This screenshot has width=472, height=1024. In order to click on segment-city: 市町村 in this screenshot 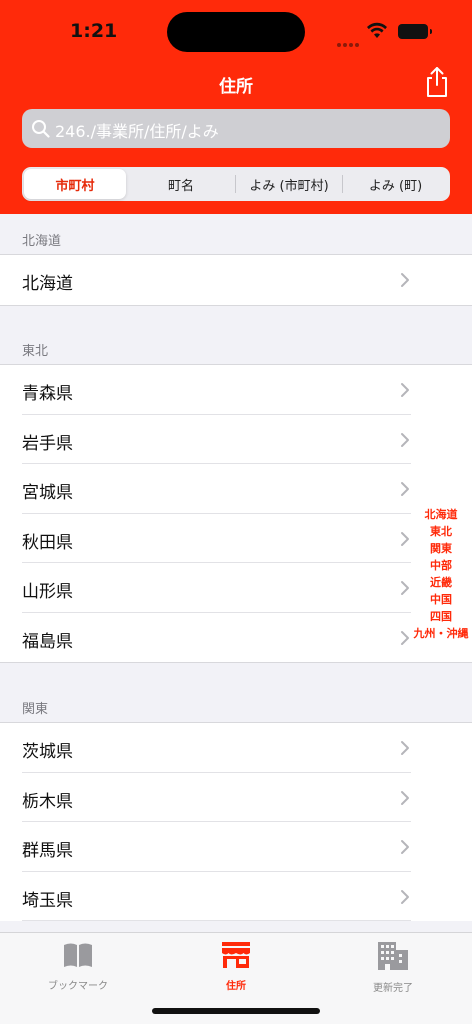, I will do `click(75, 184)`.